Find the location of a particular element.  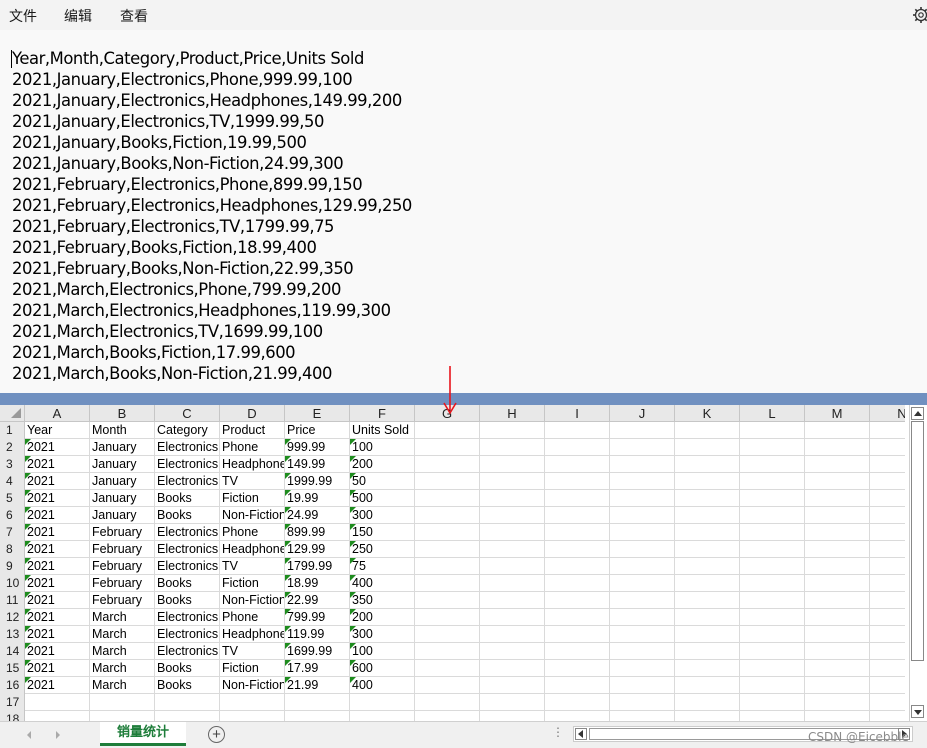

cell: Books is located at coordinates (187, 515).